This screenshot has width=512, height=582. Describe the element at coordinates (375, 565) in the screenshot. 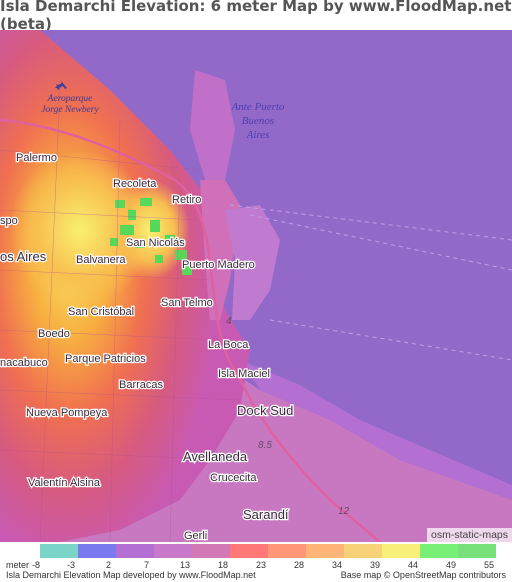

I see `legend-label: 39` at that location.